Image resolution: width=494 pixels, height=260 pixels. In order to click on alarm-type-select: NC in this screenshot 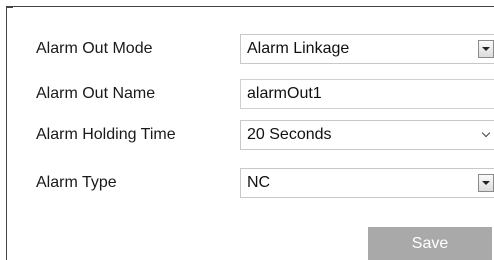, I will do `click(367, 183)`.